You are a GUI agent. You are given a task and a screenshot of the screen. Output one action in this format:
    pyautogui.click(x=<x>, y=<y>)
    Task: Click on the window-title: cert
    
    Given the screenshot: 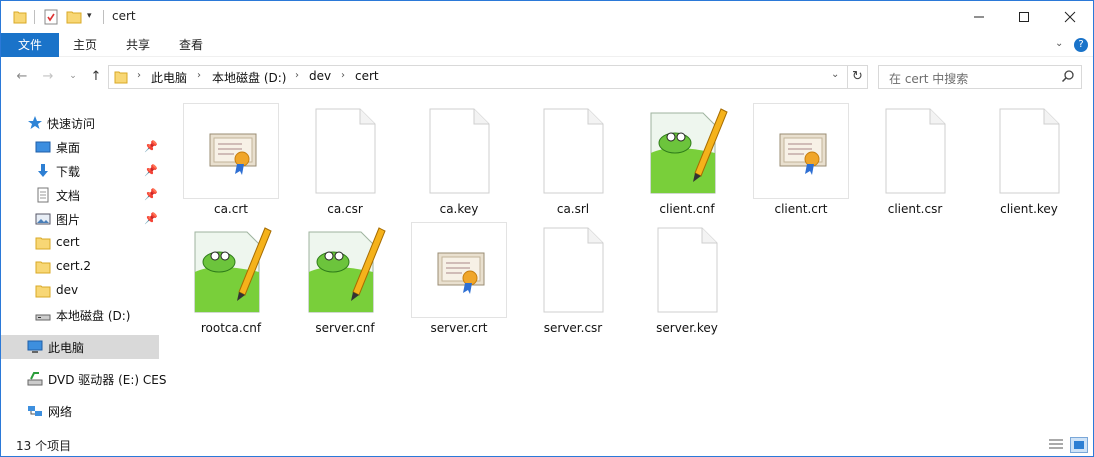 What is the action you would take?
    pyautogui.click(x=124, y=16)
    